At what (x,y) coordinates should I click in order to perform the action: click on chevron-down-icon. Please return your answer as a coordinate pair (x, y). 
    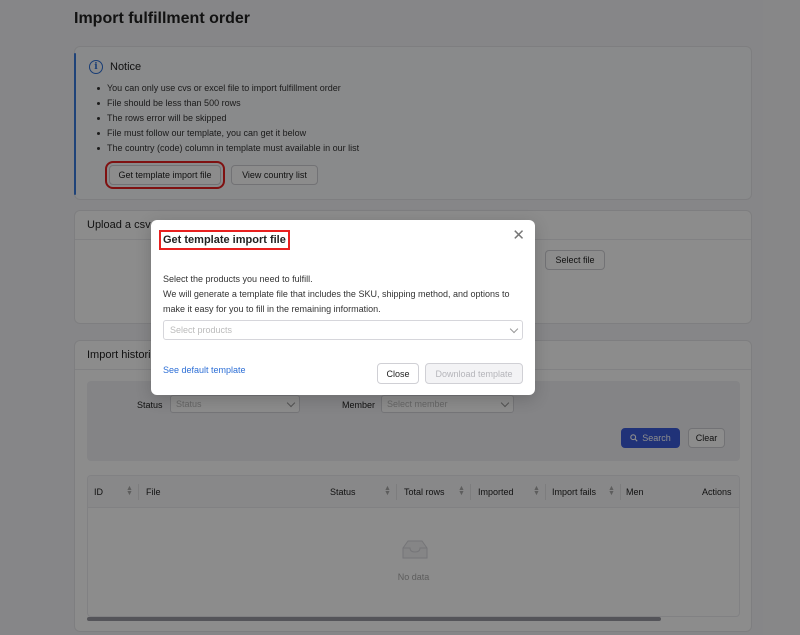
    Looking at the image, I should click on (514, 329).